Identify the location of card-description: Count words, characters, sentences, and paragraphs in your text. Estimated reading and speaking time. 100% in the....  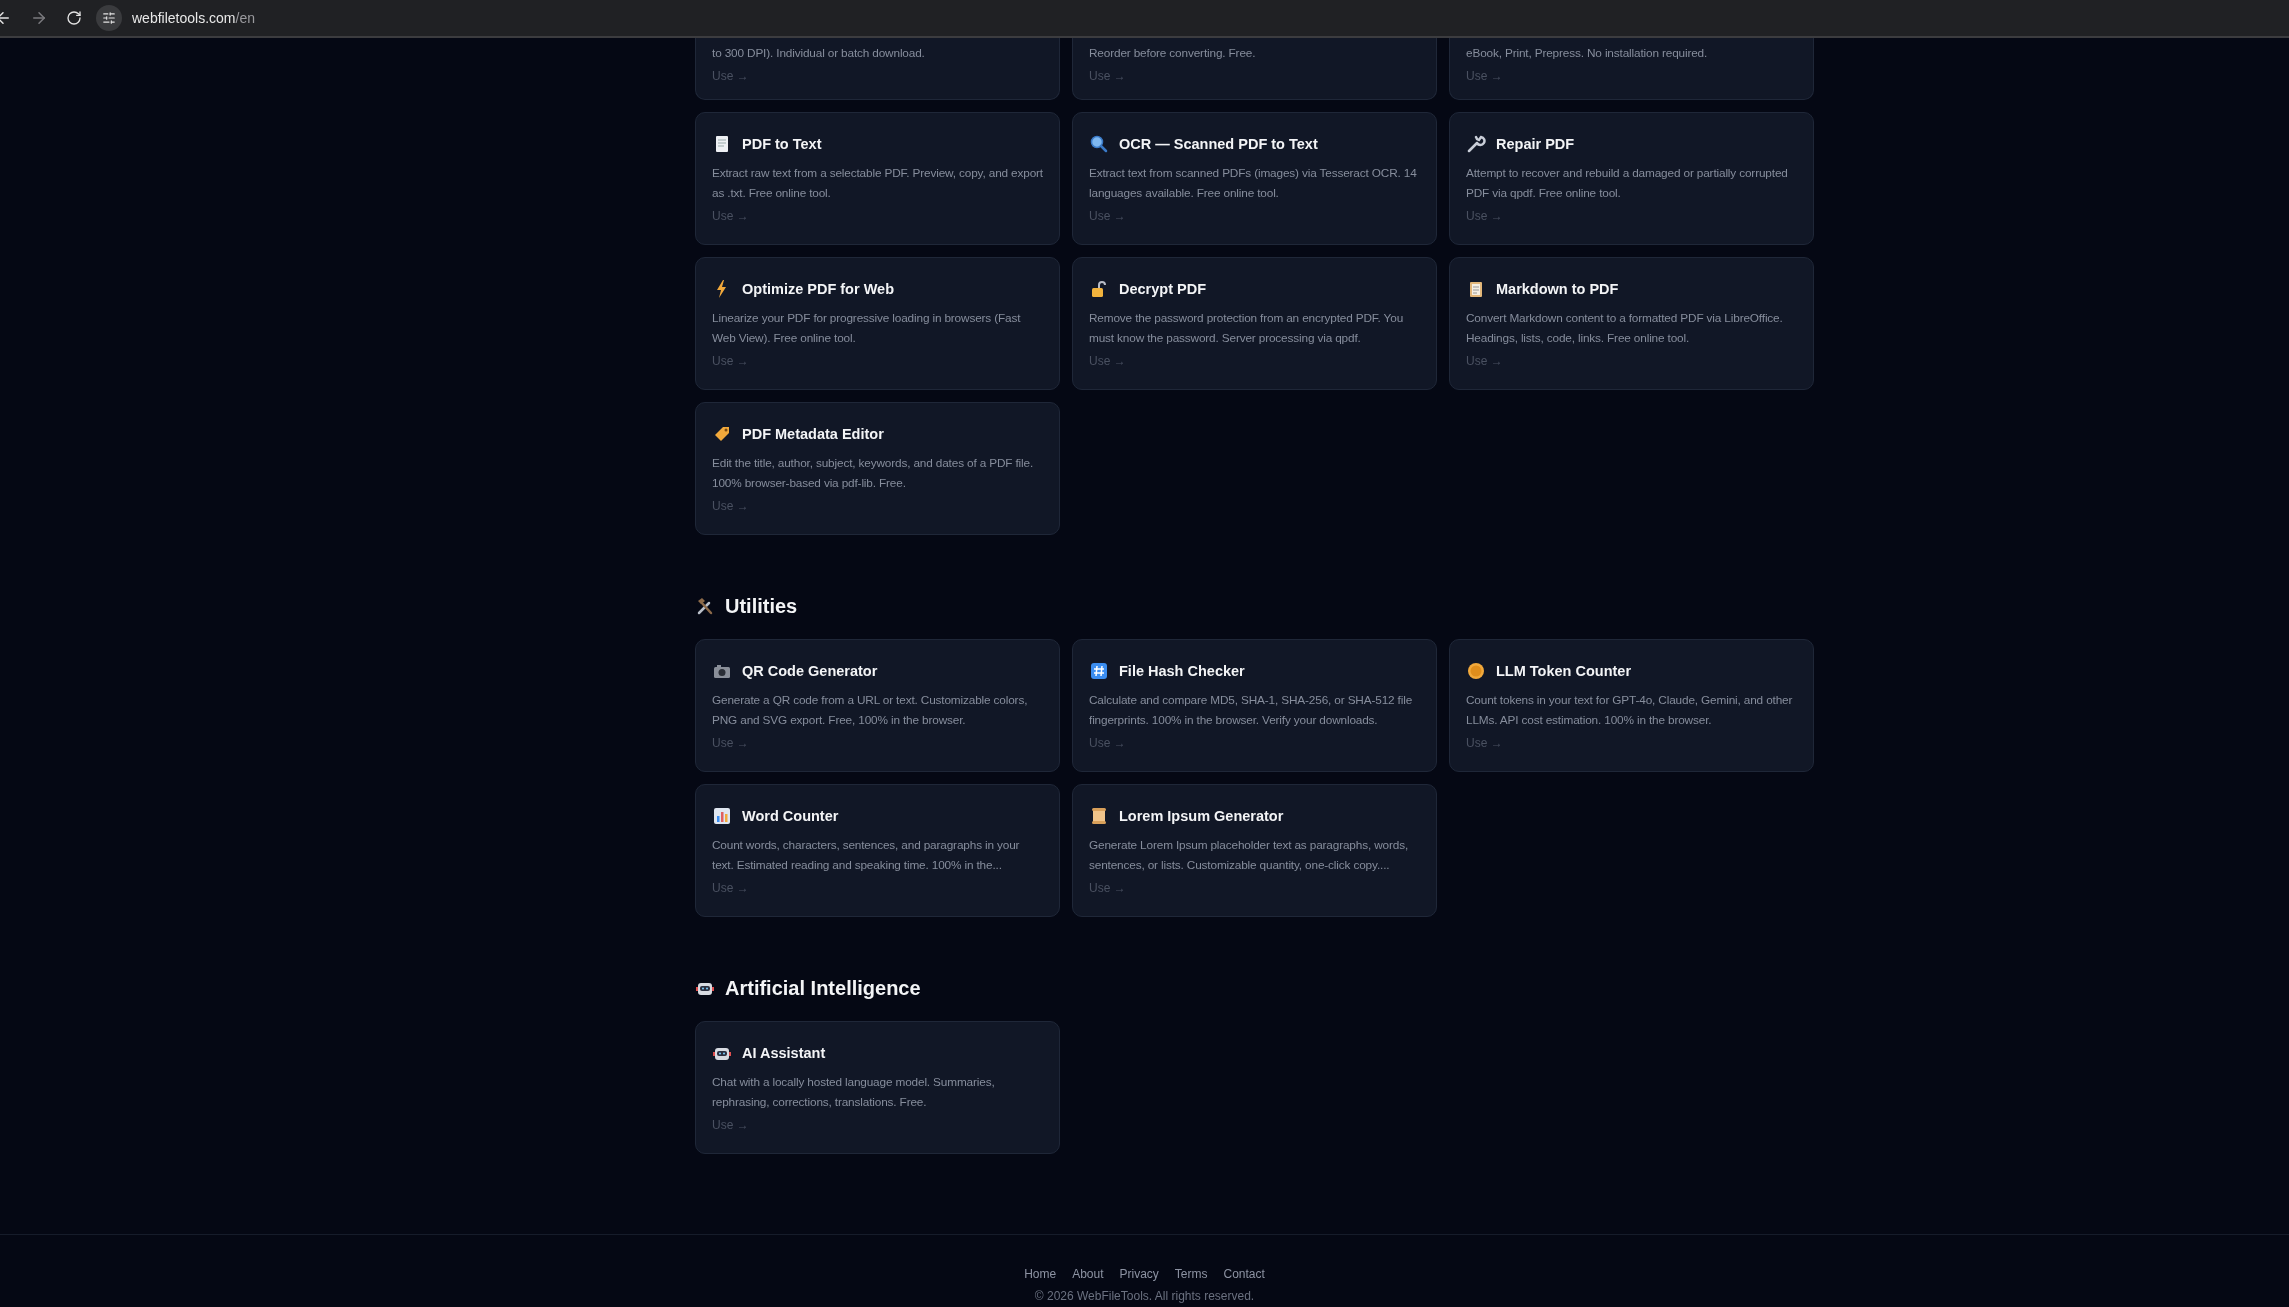
(866, 855).